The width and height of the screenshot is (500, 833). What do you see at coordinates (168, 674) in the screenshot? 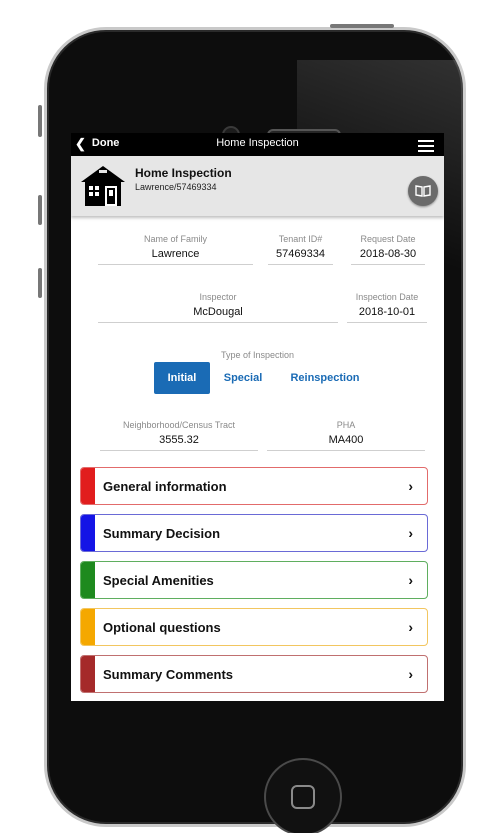
I see `section-title: Summary Comments` at bounding box center [168, 674].